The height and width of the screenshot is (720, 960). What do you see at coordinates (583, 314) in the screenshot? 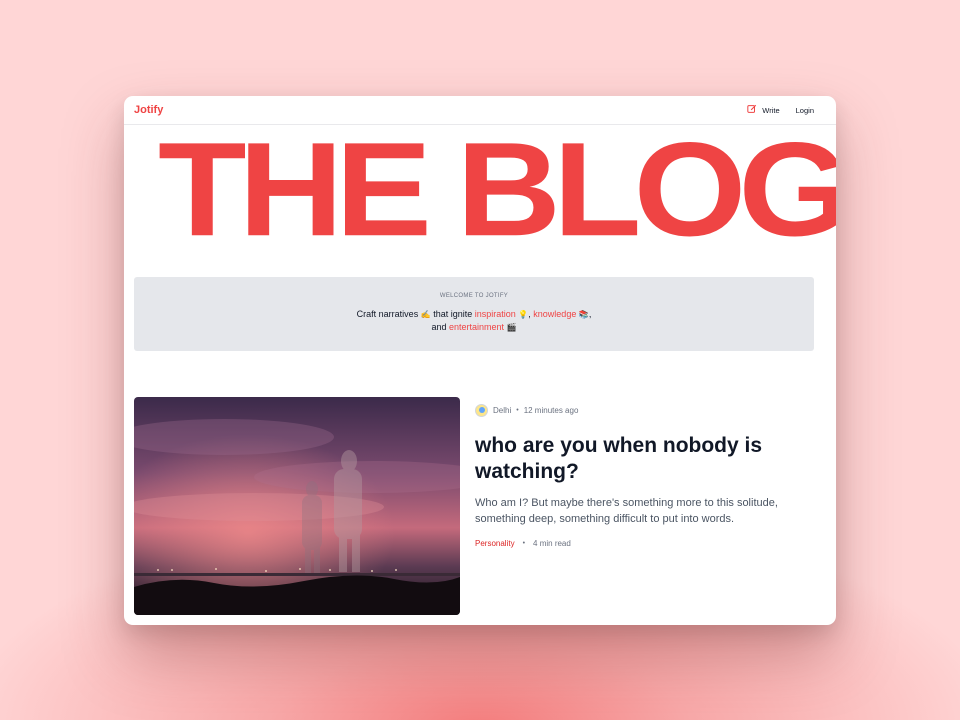
I see `books-icon: 📚` at bounding box center [583, 314].